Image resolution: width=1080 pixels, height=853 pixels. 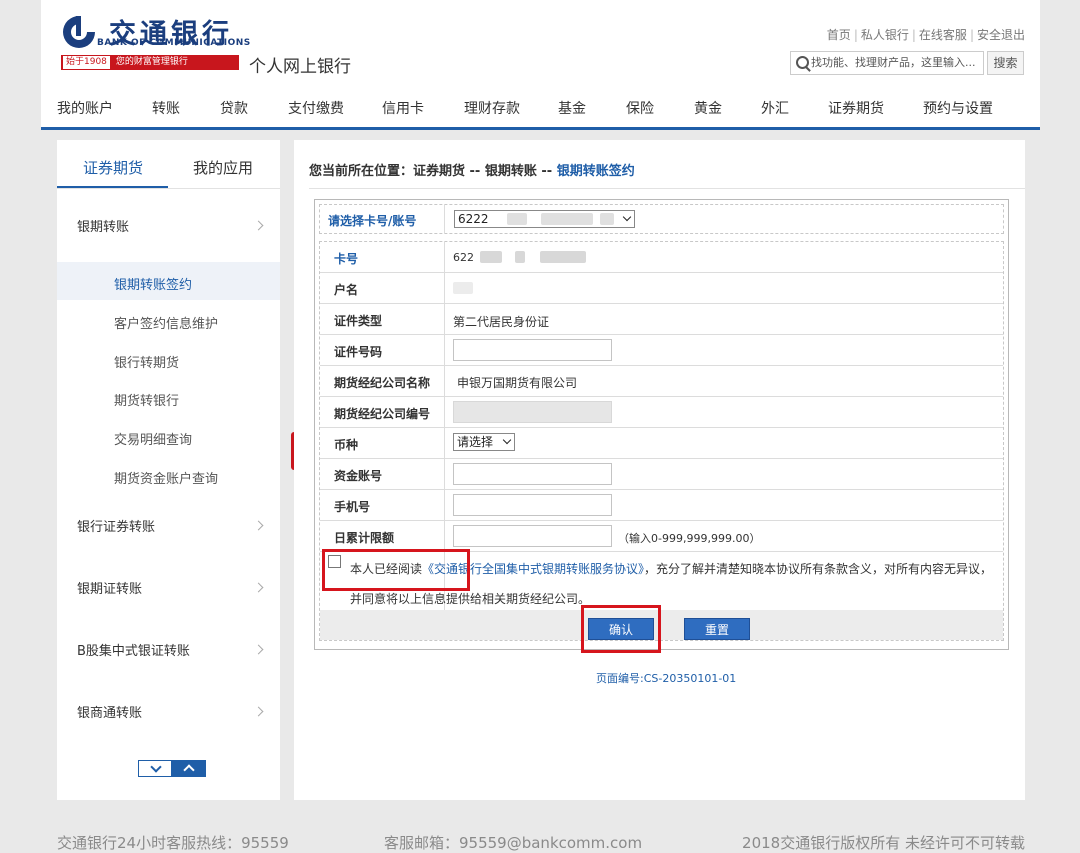 What do you see at coordinates (358, 476) in the screenshot?
I see `fund-account-label: 资金账号` at bounding box center [358, 476].